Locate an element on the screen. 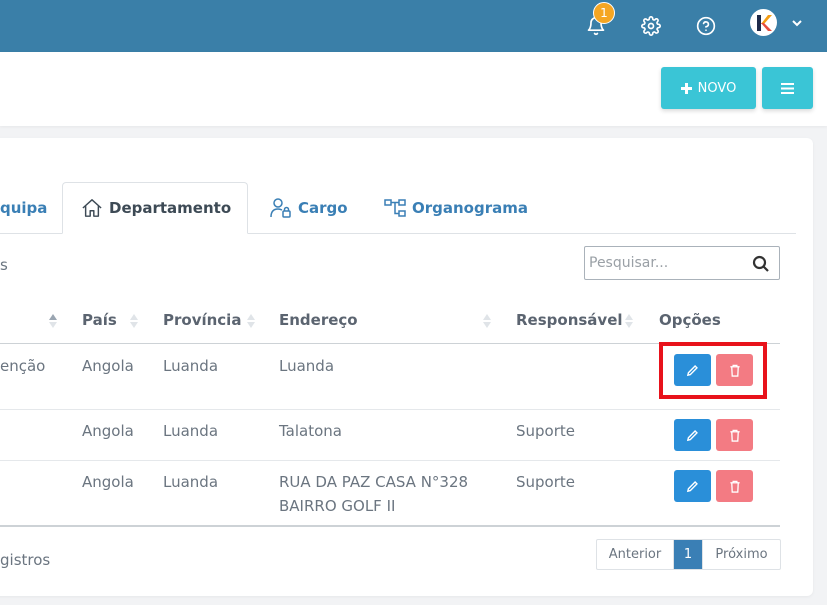 The height and width of the screenshot is (605, 827). table-cell: RUA DA PAZ CASA N°328 is located at coordinates (374, 482).